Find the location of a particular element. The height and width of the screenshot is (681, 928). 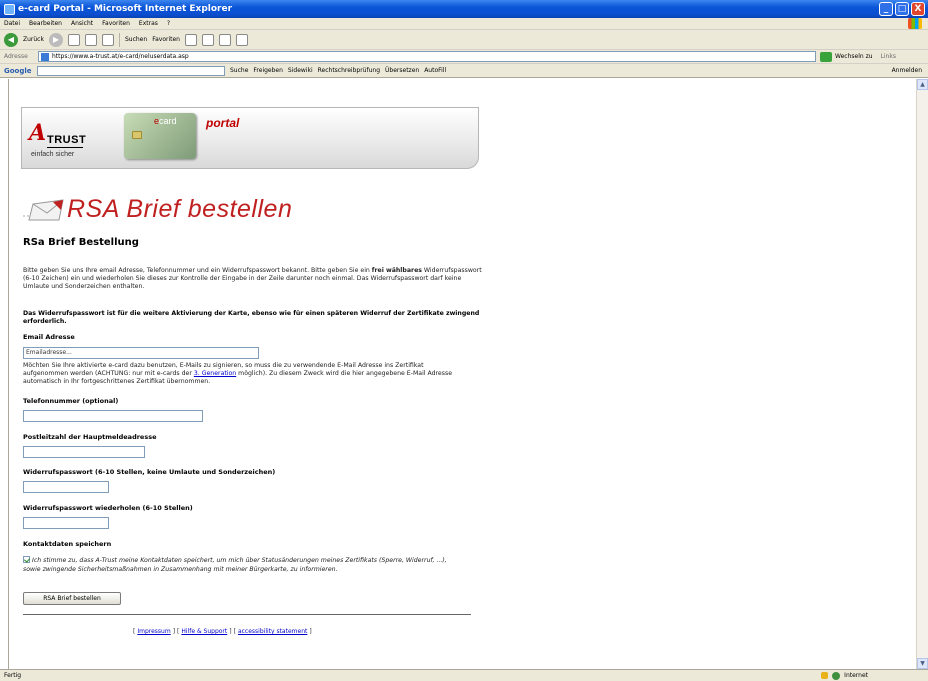

form-title: RSa Brief Bestellung is located at coordinates (81, 242).